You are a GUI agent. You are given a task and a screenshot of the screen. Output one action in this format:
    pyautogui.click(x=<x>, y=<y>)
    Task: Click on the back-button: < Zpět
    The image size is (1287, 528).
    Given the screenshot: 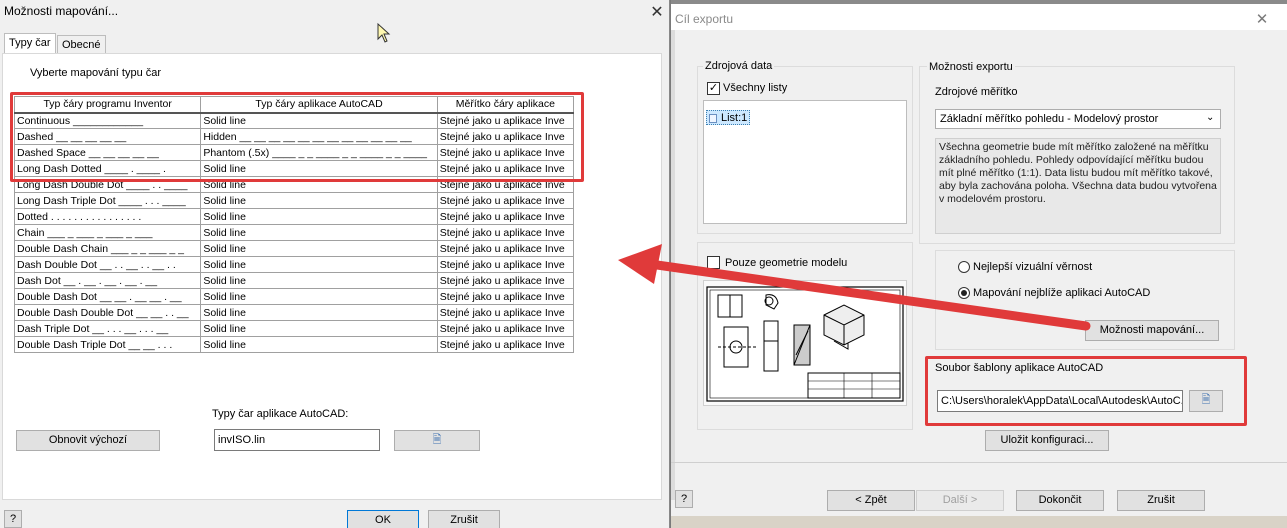 What is the action you would take?
    pyautogui.click(x=871, y=500)
    